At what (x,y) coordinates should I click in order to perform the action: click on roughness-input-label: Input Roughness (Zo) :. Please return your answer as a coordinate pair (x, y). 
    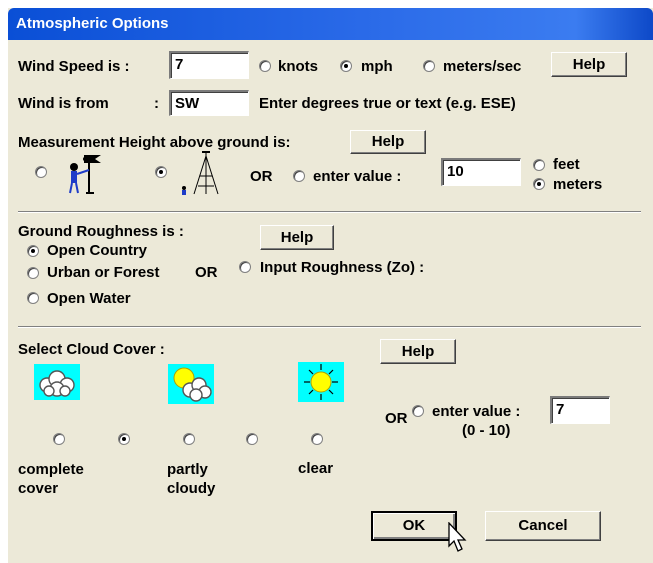
    Looking at the image, I should click on (342, 267).